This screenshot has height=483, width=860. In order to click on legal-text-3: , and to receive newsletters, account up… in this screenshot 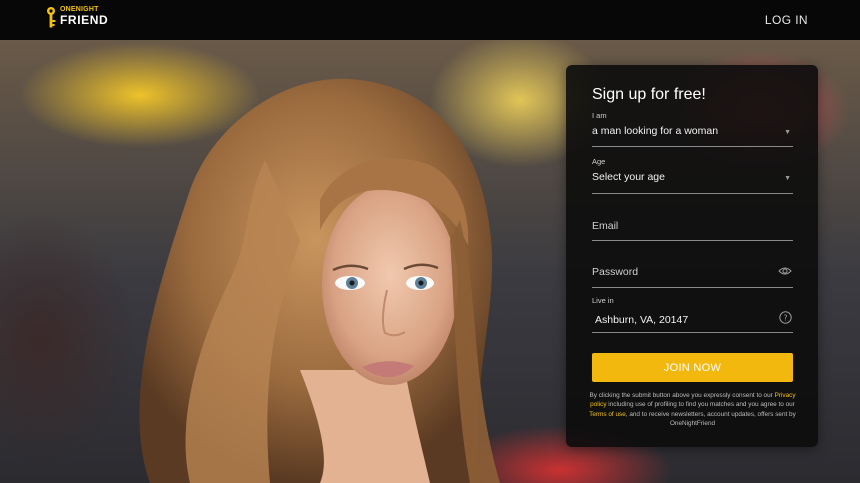, I will do `click(710, 419)`.